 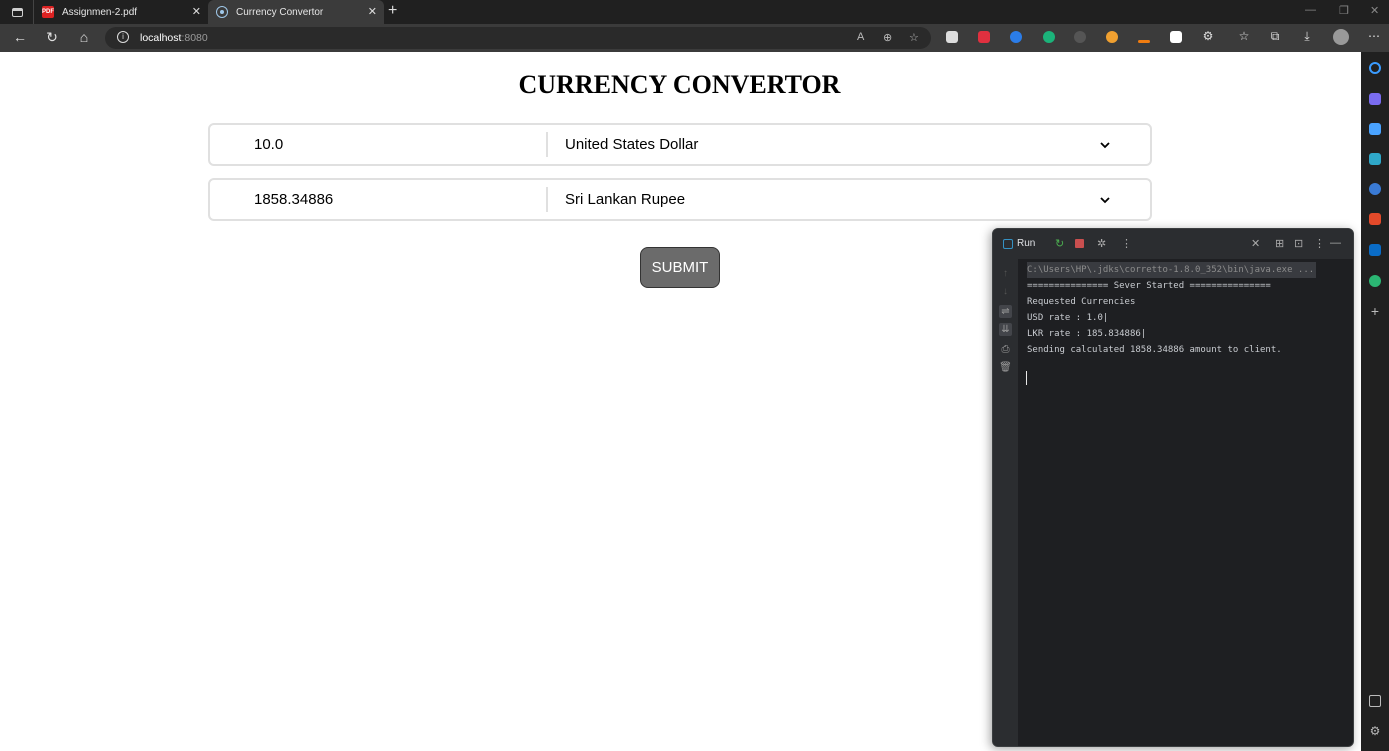 I want to click on tab-pdf: PDF Assignmen-2.pdf ✕, so click(x=120, y=12).